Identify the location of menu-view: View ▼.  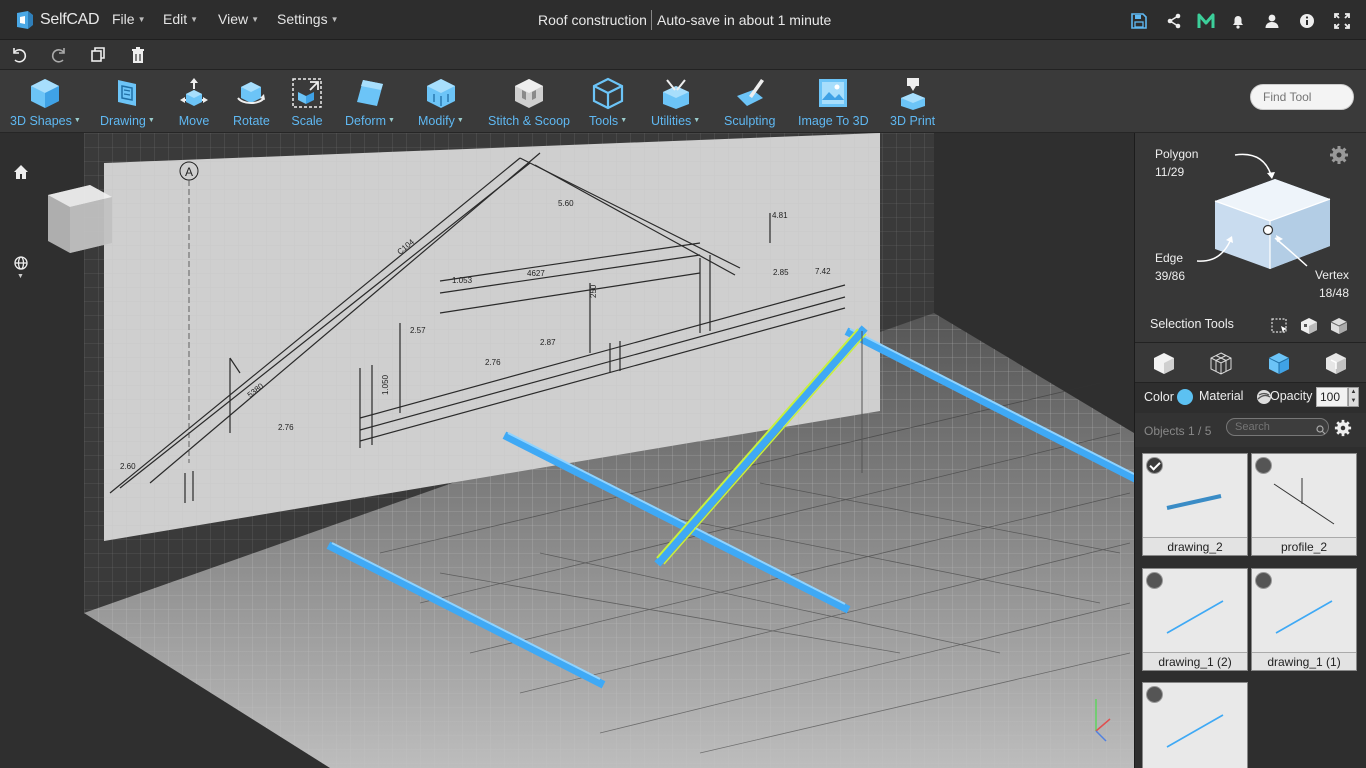
(238, 19).